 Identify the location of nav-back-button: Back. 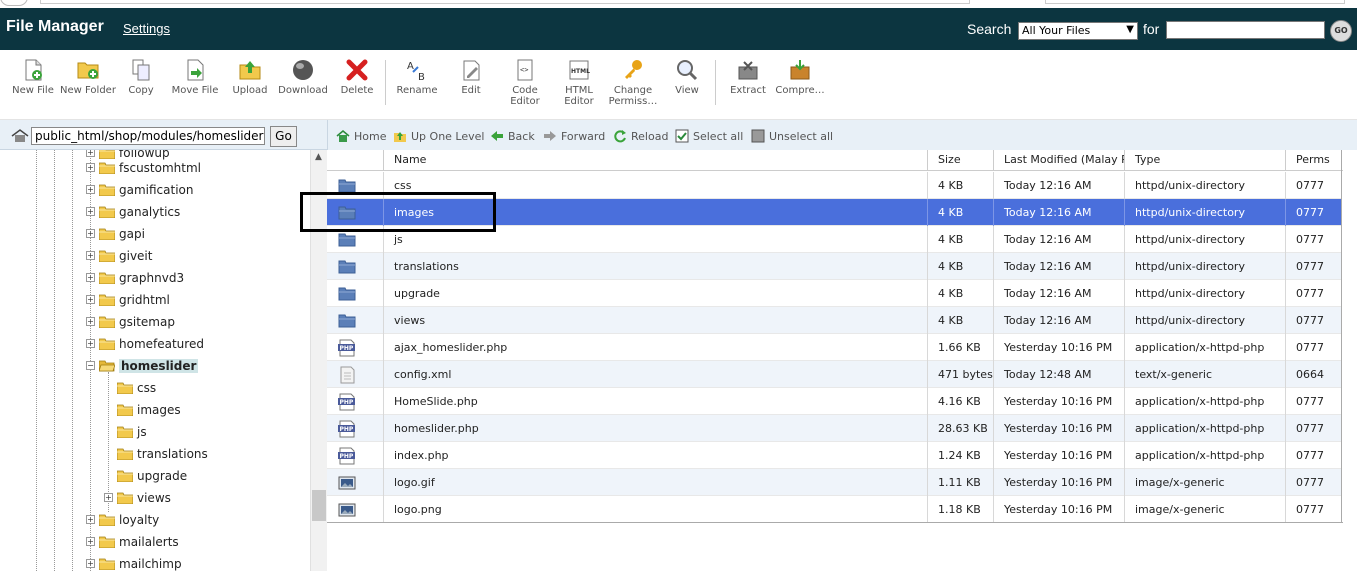
(512, 136).